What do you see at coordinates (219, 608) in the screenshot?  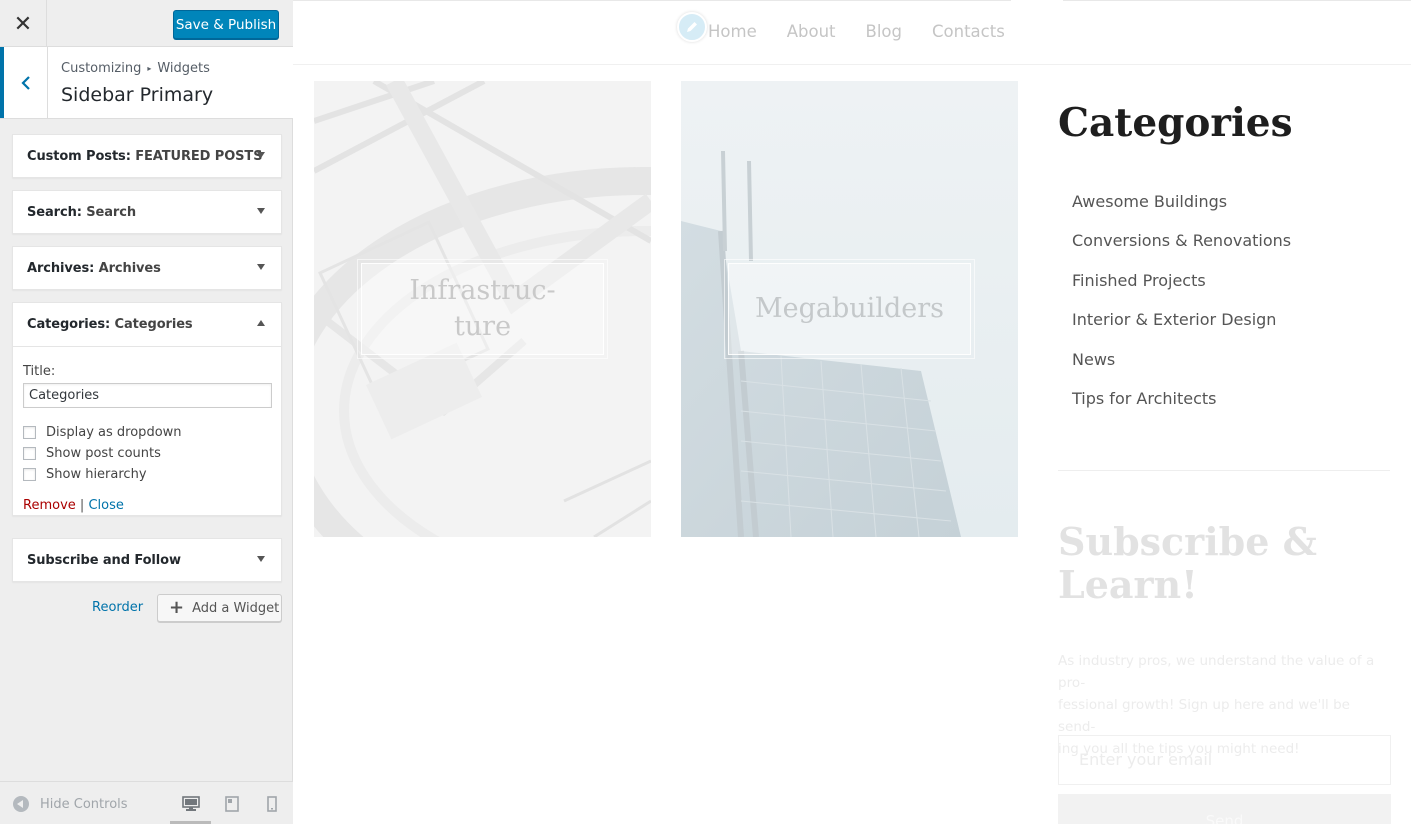 I see `add-widget-button: + Add a Widget` at bounding box center [219, 608].